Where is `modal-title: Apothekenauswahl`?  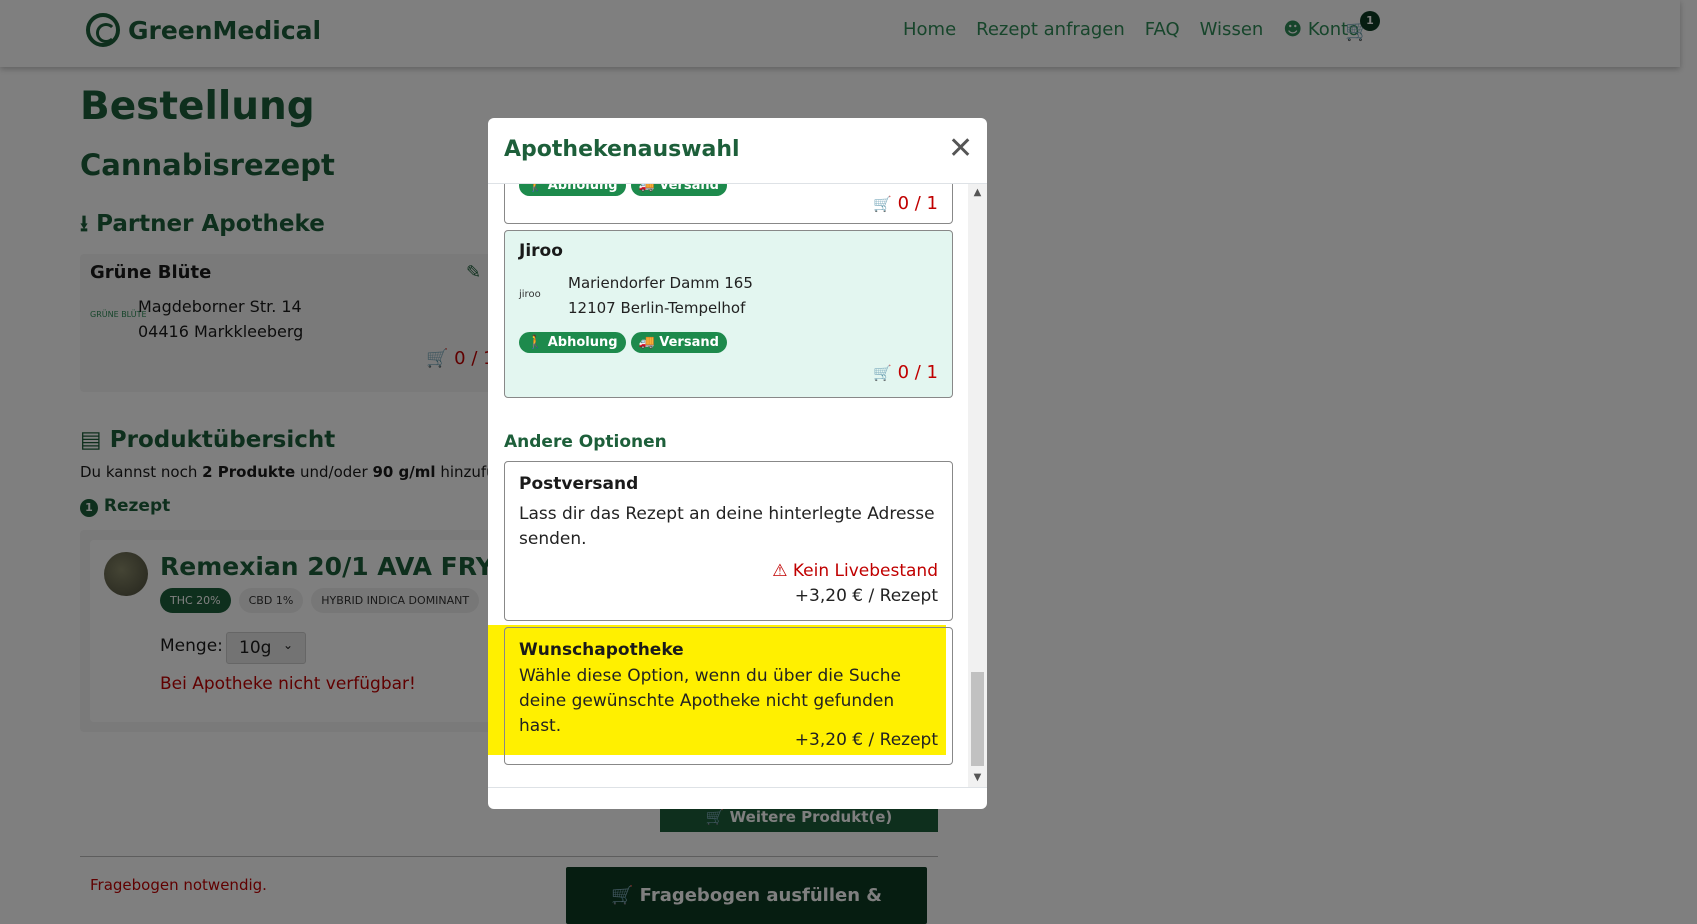 modal-title: Apothekenauswahl is located at coordinates (622, 149).